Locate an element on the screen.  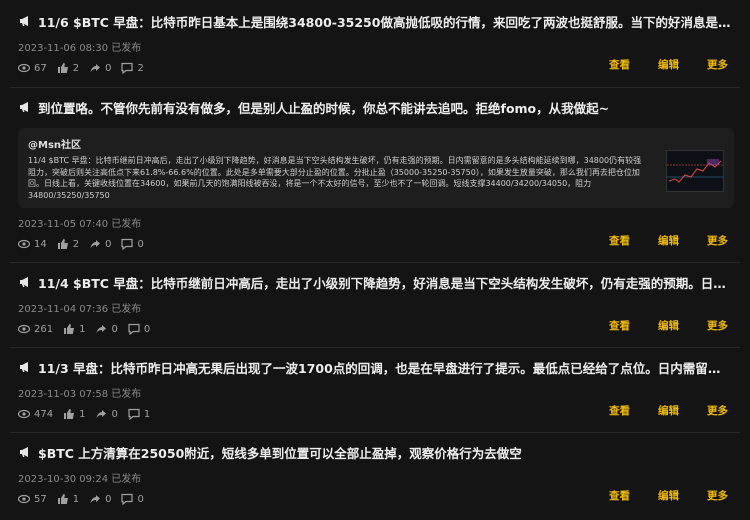
chart-thumbnail is located at coordinates (695, 171).